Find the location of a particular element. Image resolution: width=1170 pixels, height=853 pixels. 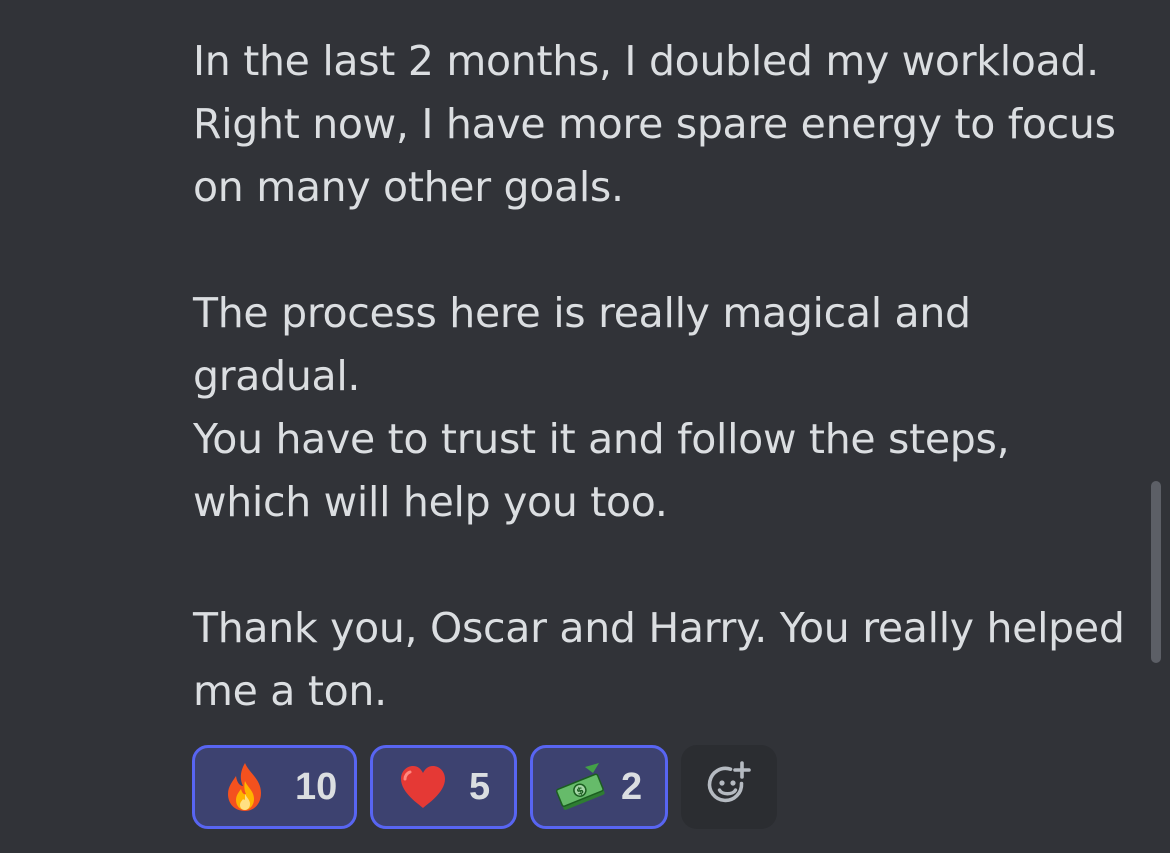

message-line: The process here is really magical and is located at coordinates (582, 313).